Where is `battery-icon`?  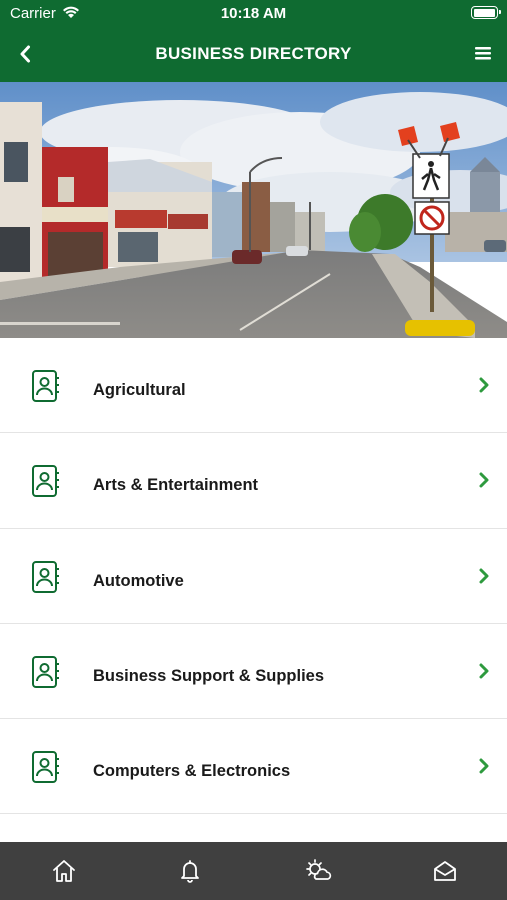 battery-icon is located at coordinates (486, 12).